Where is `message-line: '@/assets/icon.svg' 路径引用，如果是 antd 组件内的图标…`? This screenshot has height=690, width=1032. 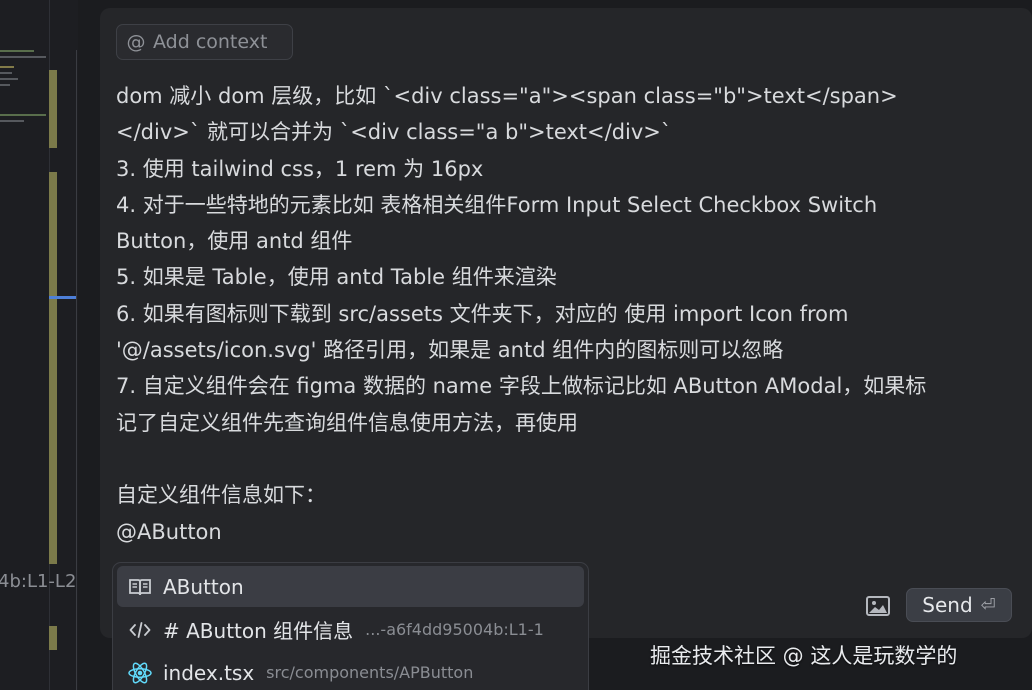
message-line: '@/assets/icon.svg' 路径引用，如果是 antd 组件内的图标… is located at coordinates (450, 350).